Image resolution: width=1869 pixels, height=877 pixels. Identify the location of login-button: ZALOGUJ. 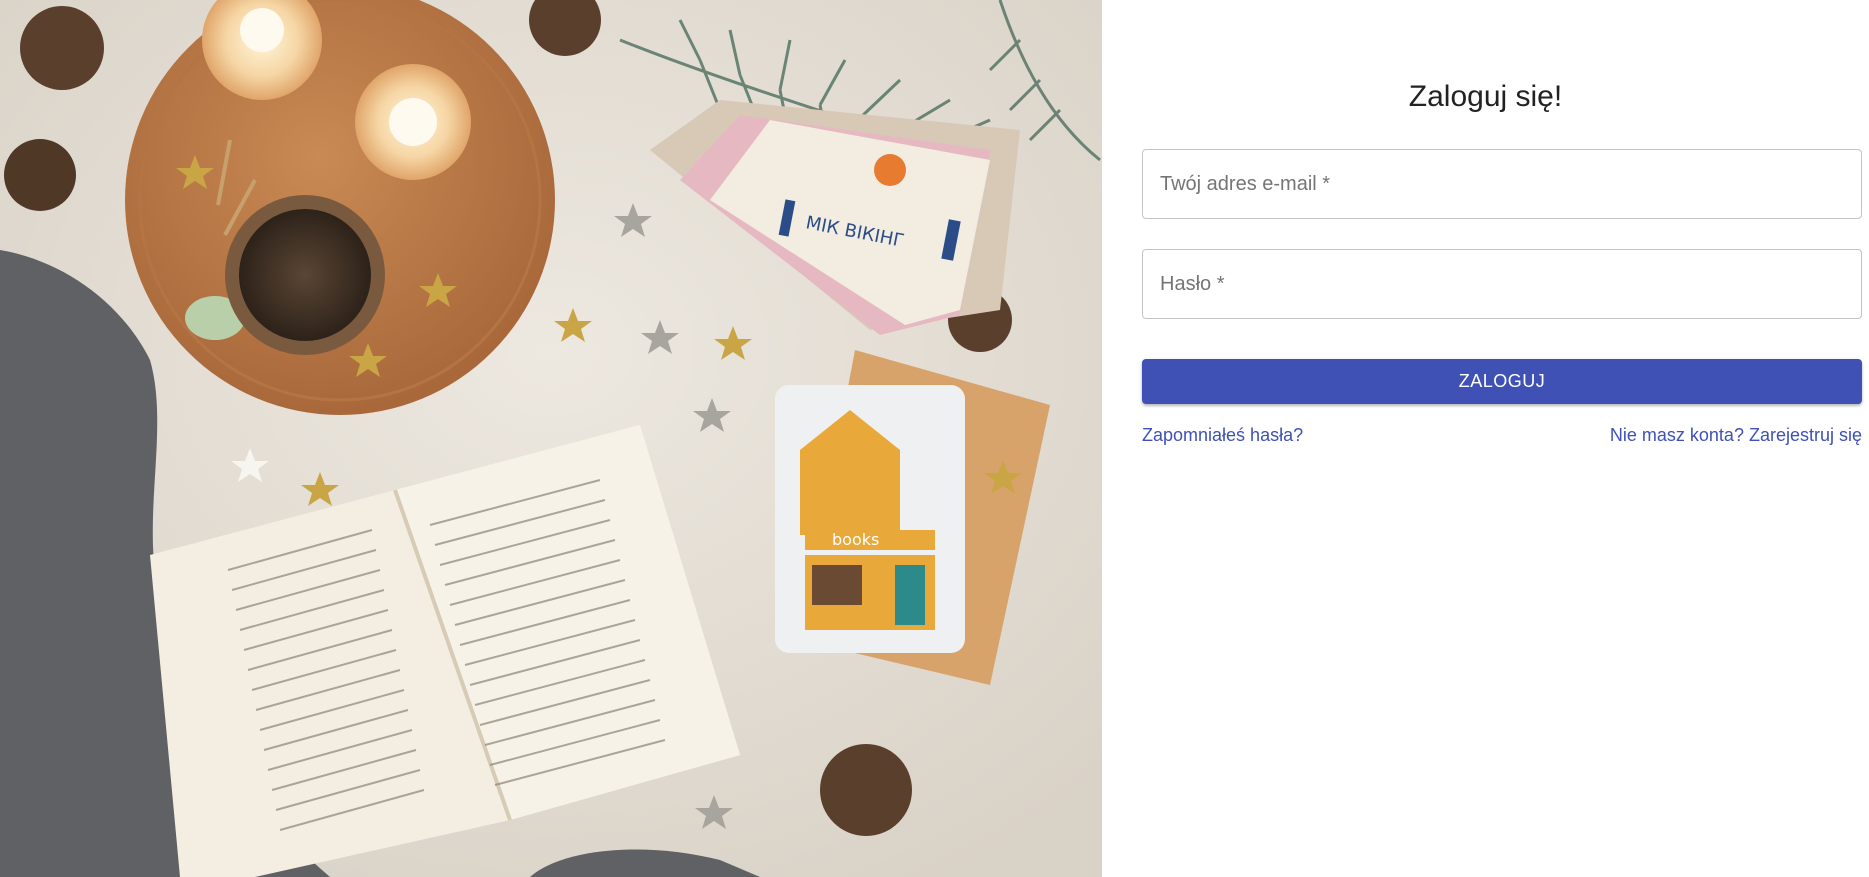
(1502, 381).